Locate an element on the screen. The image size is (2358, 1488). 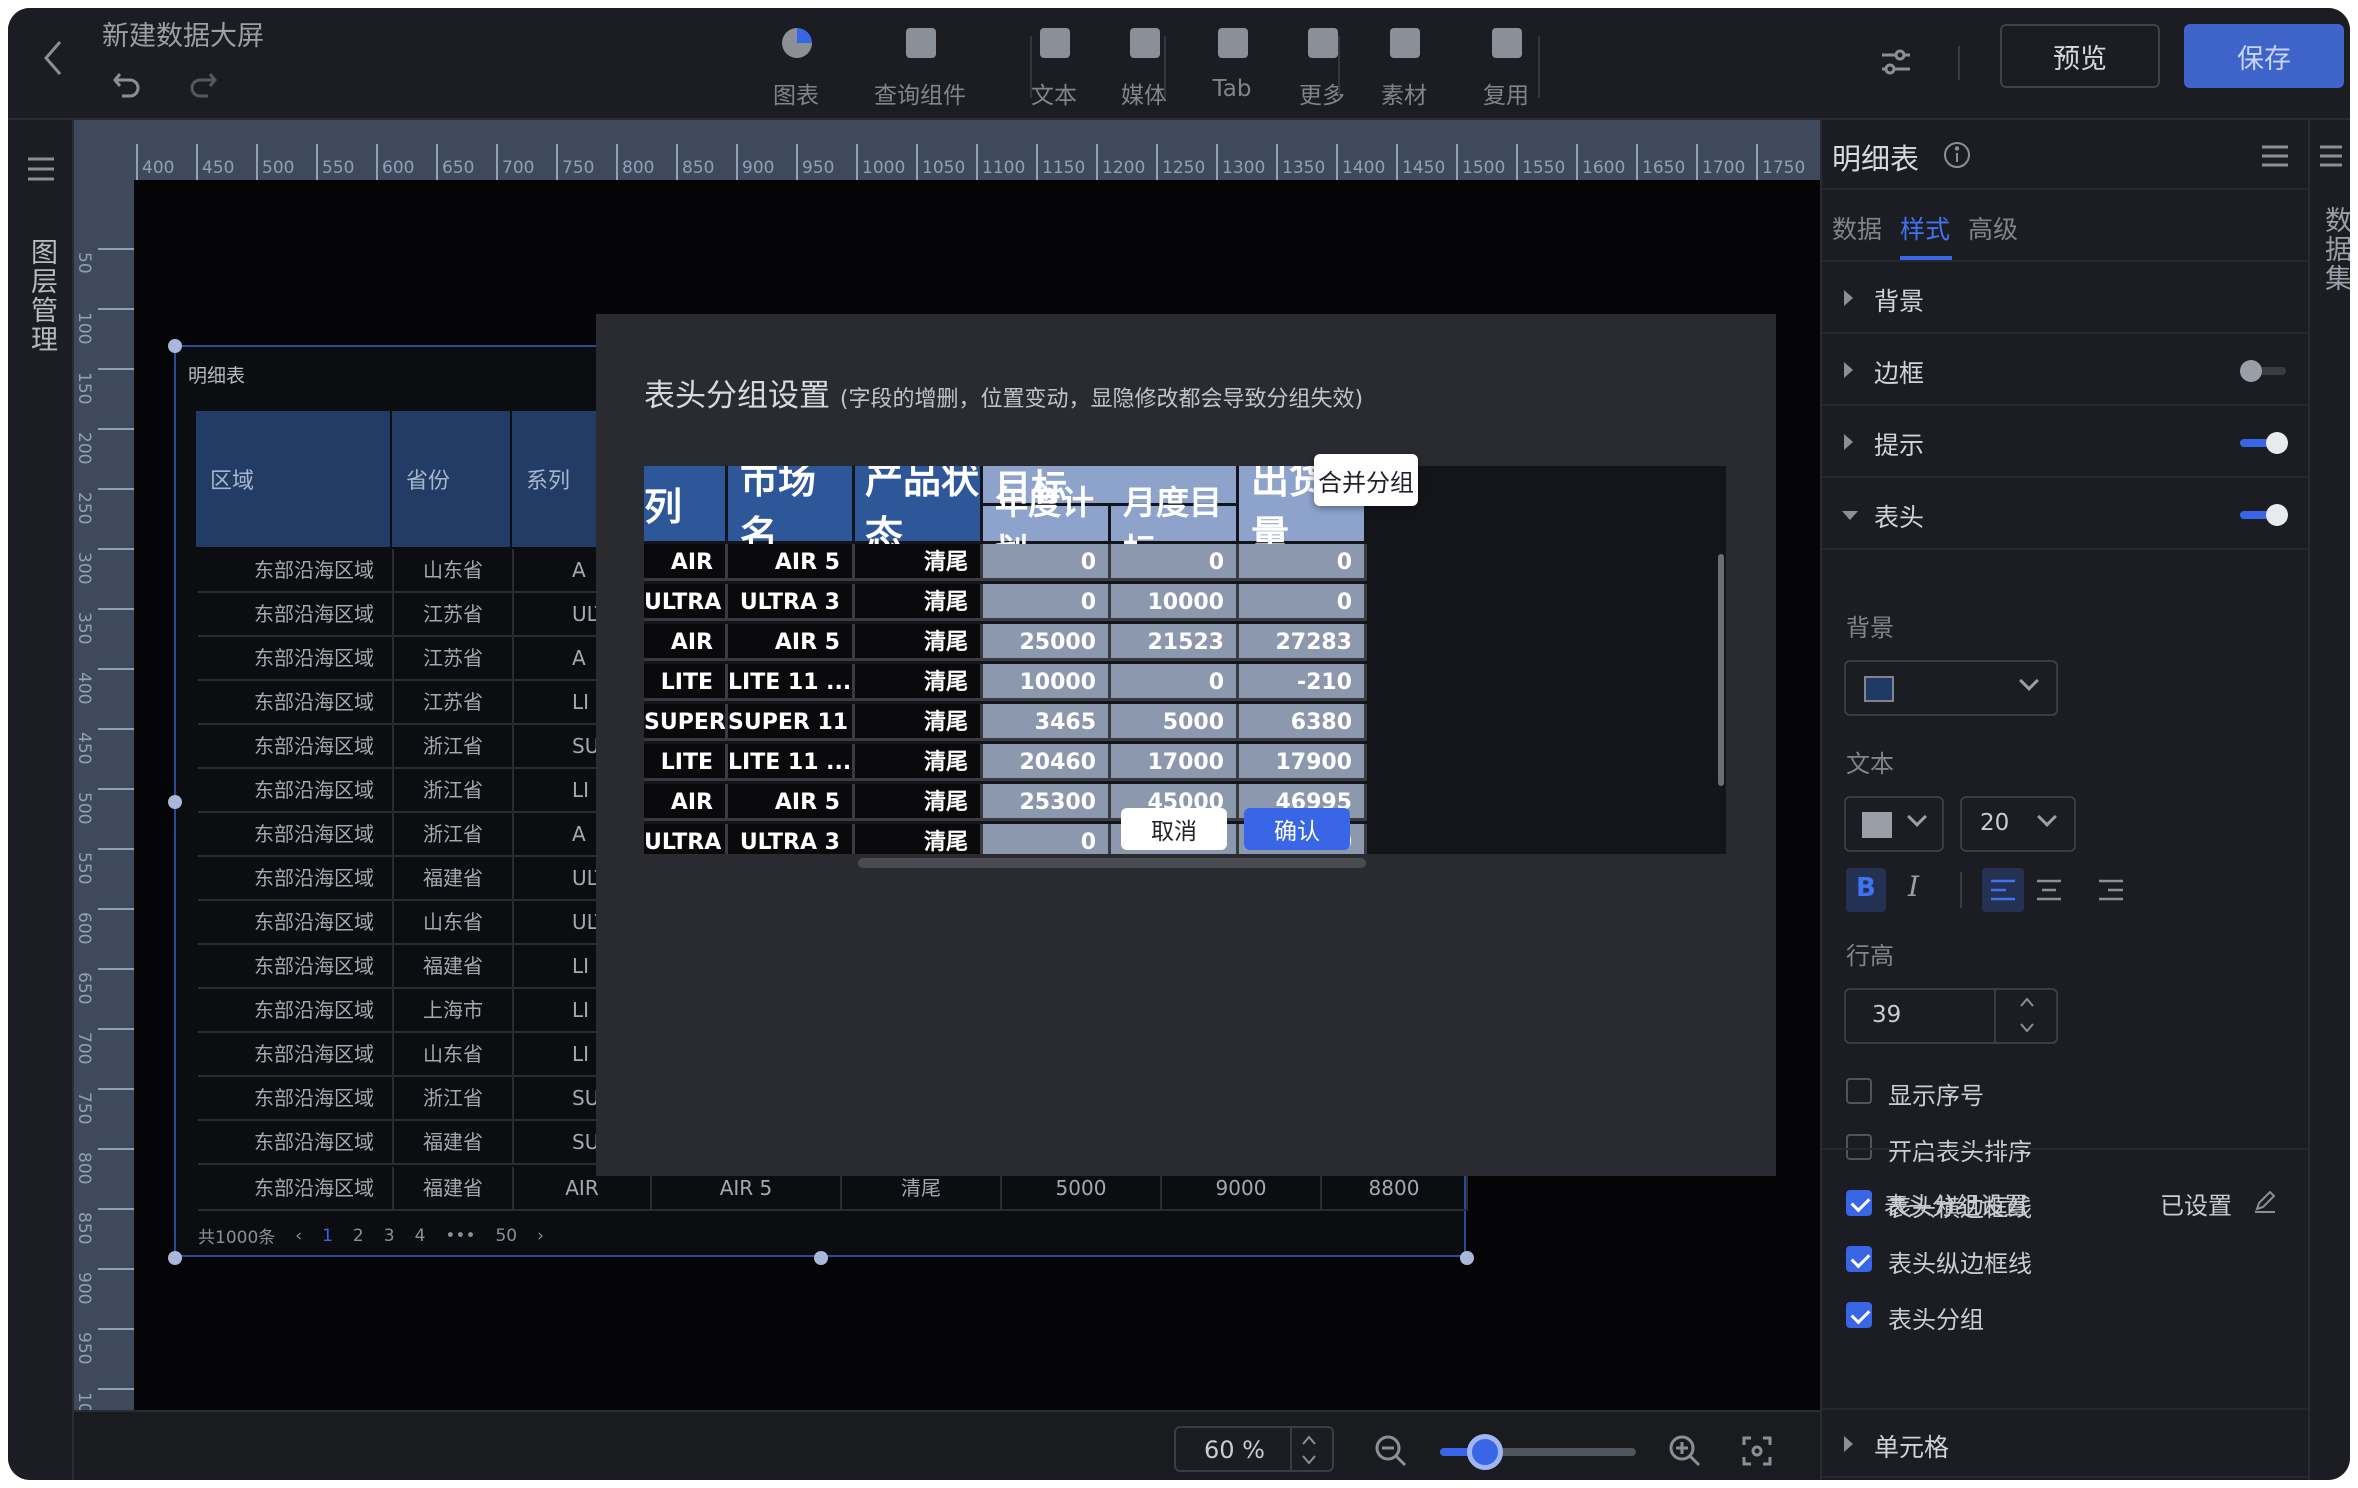
toolbar-tab-button: Tab is located at coordinates (1232, 65).